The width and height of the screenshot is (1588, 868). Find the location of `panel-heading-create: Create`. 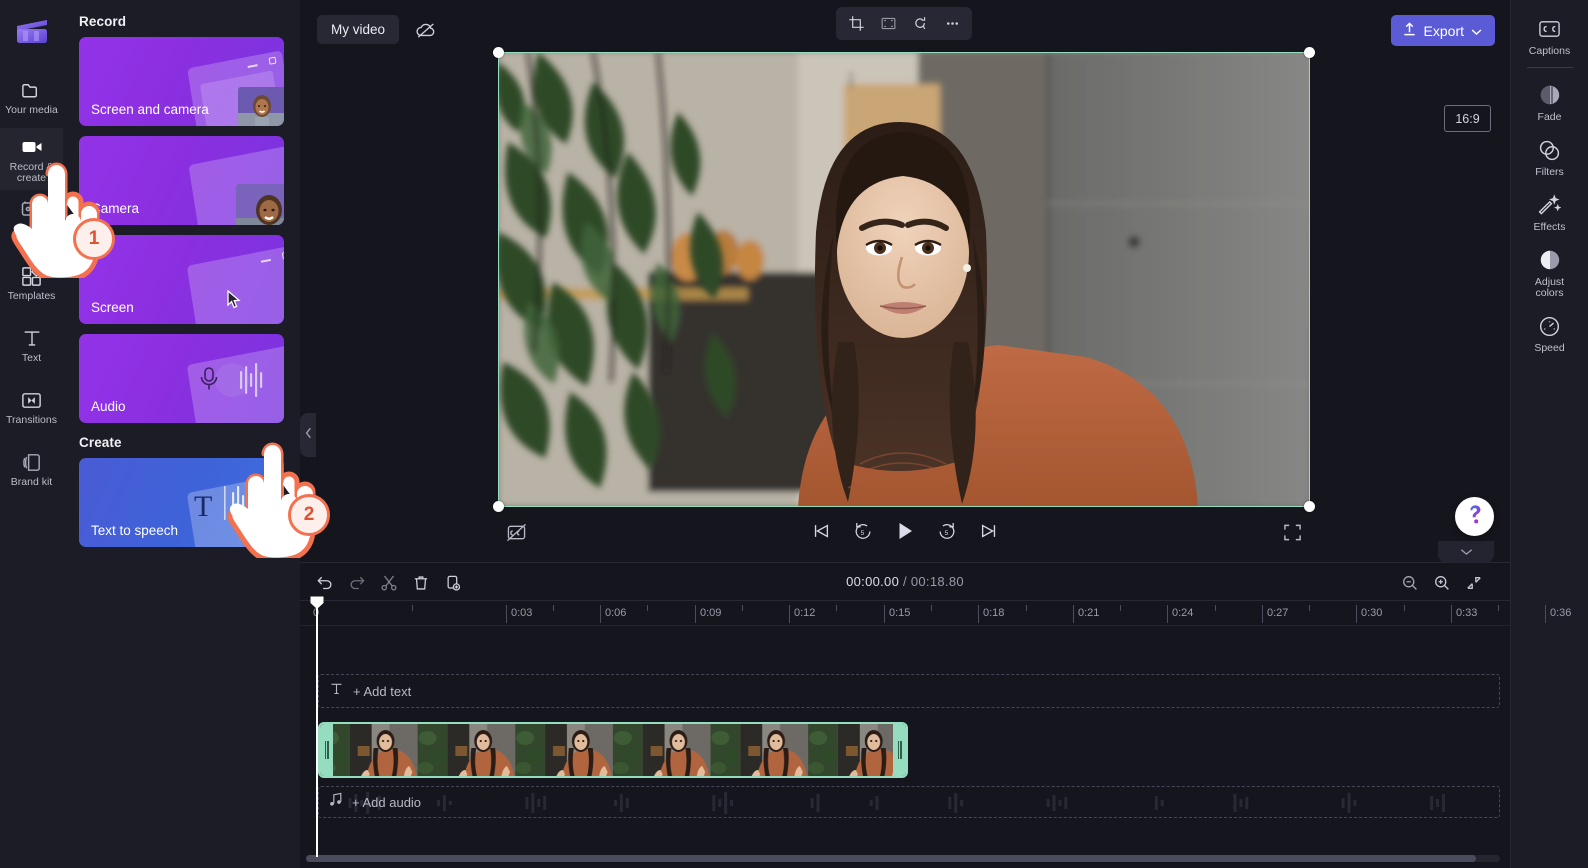

panel-heading-create: Create is located at coordinates (100, 442).